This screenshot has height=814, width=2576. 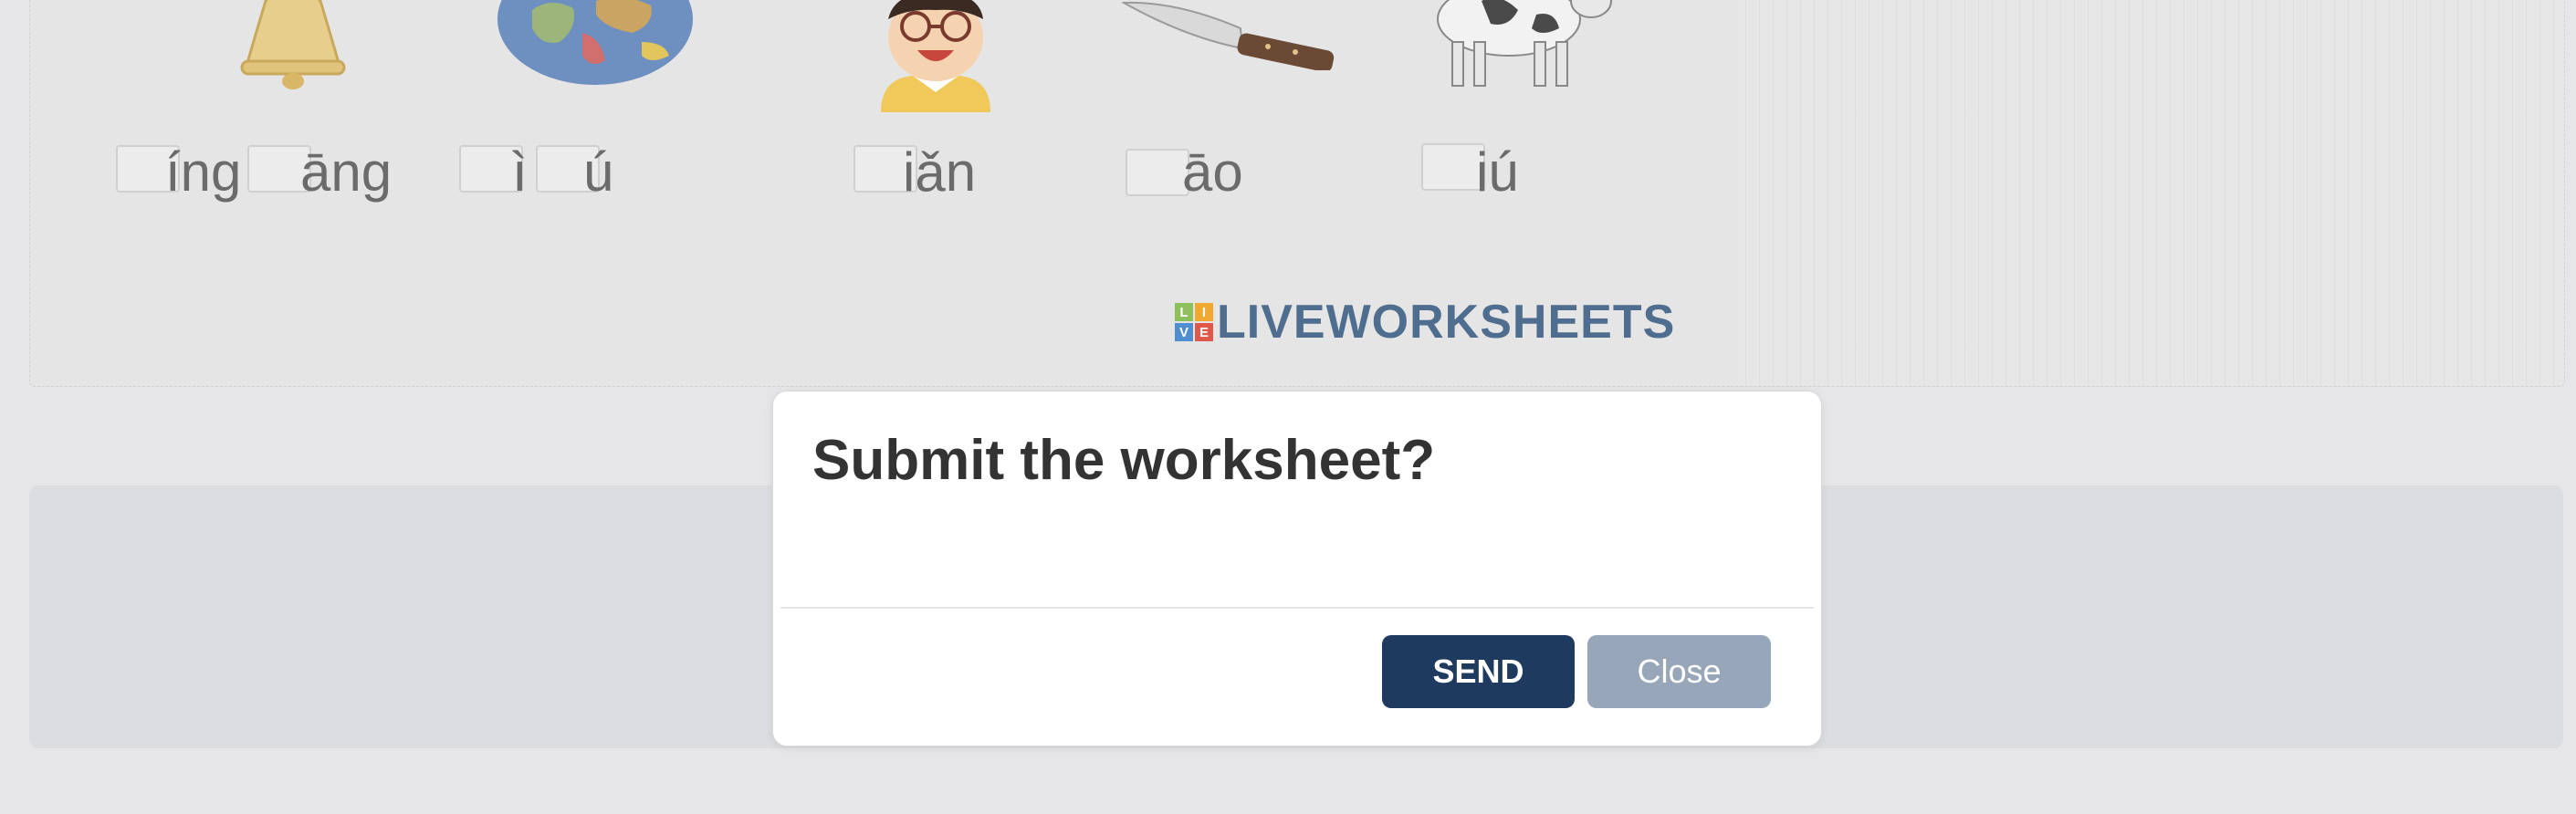 What do you see at coordinates (1297, 608) in the screenshot?
I see `dialog-divider` at bounding box center [1297, 608].